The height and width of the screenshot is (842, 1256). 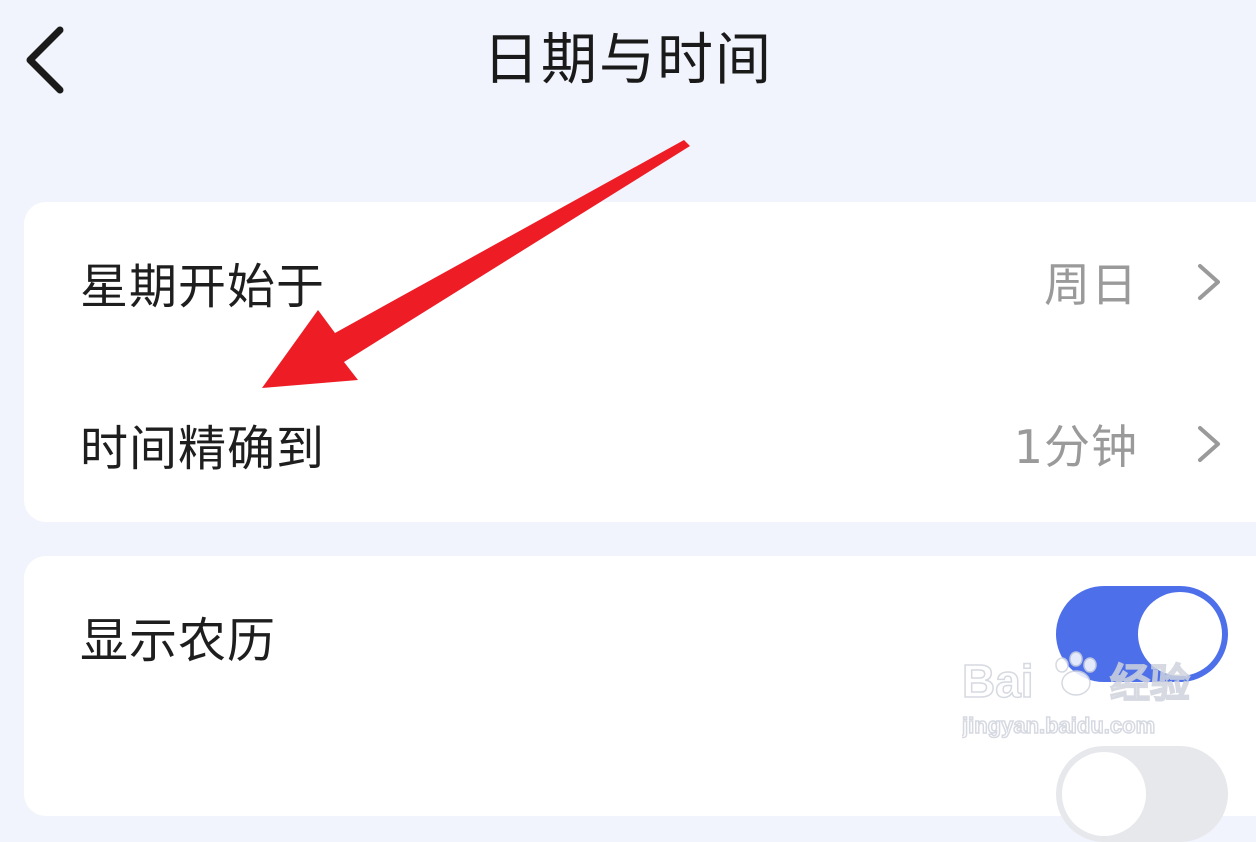 What do you see at coordinates (178, 641) in the screenshot?
I see `show-lunar-label: 显示农历` at bounding box center [178, 641].